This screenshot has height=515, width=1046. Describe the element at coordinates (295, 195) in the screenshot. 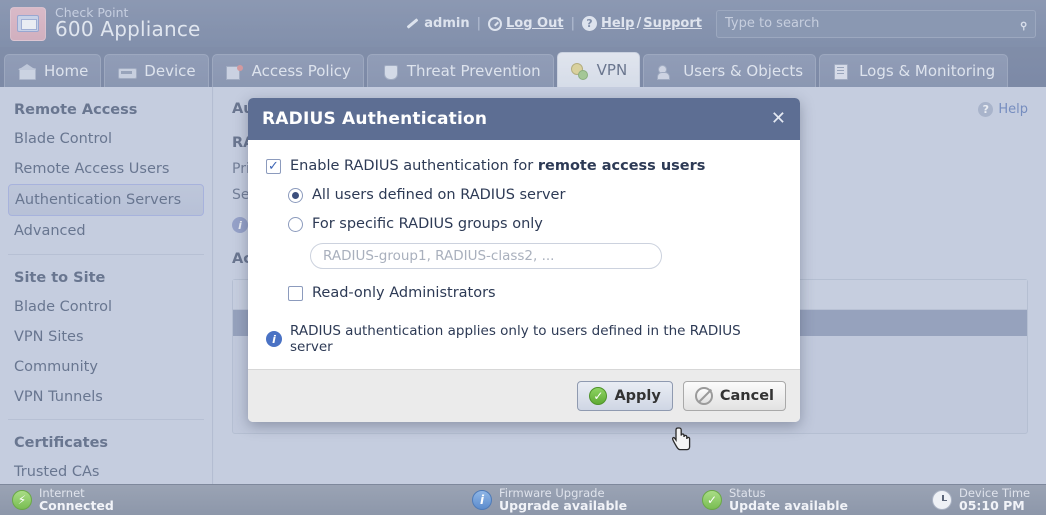

I see `radio-all-users` at that location.